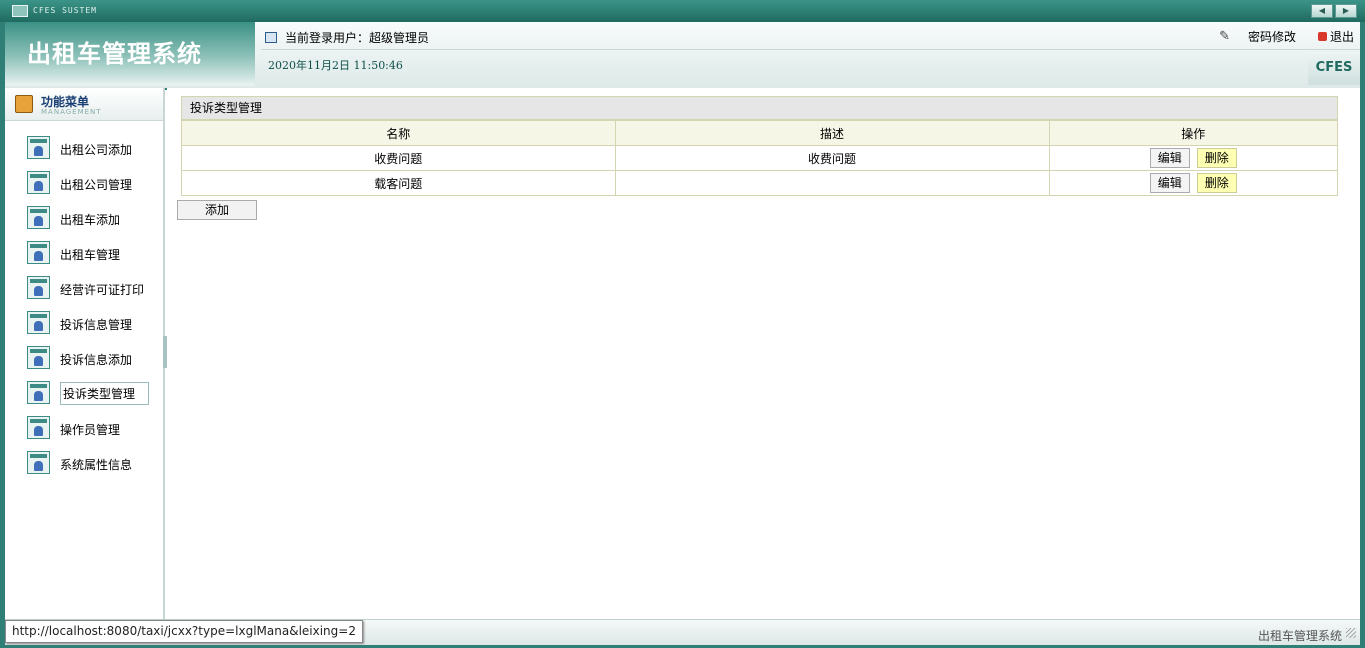 The width and height of the screenshot is (1365, 648). Describe the element at coordinates (20, 11) in the screenshot. I see `monitor-icon` at that location.